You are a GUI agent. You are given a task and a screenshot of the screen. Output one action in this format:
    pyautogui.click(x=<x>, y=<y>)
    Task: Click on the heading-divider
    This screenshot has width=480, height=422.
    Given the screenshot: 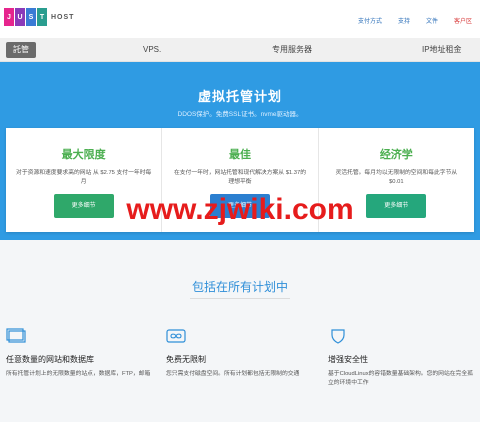 What is the action you would take?
    pyautogui.click(x=240, y=298)
    